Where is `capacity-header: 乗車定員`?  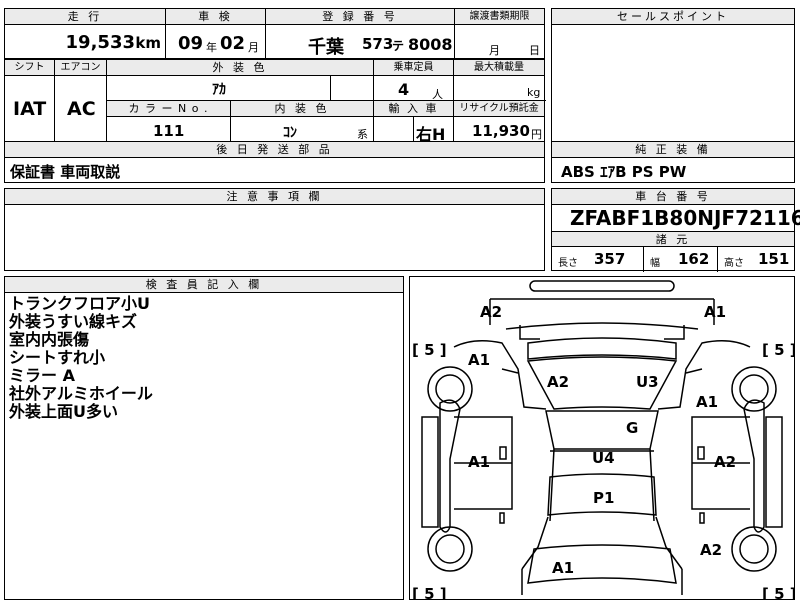 capacity-header: 乗車定員 is located at coordinates (414, 68).